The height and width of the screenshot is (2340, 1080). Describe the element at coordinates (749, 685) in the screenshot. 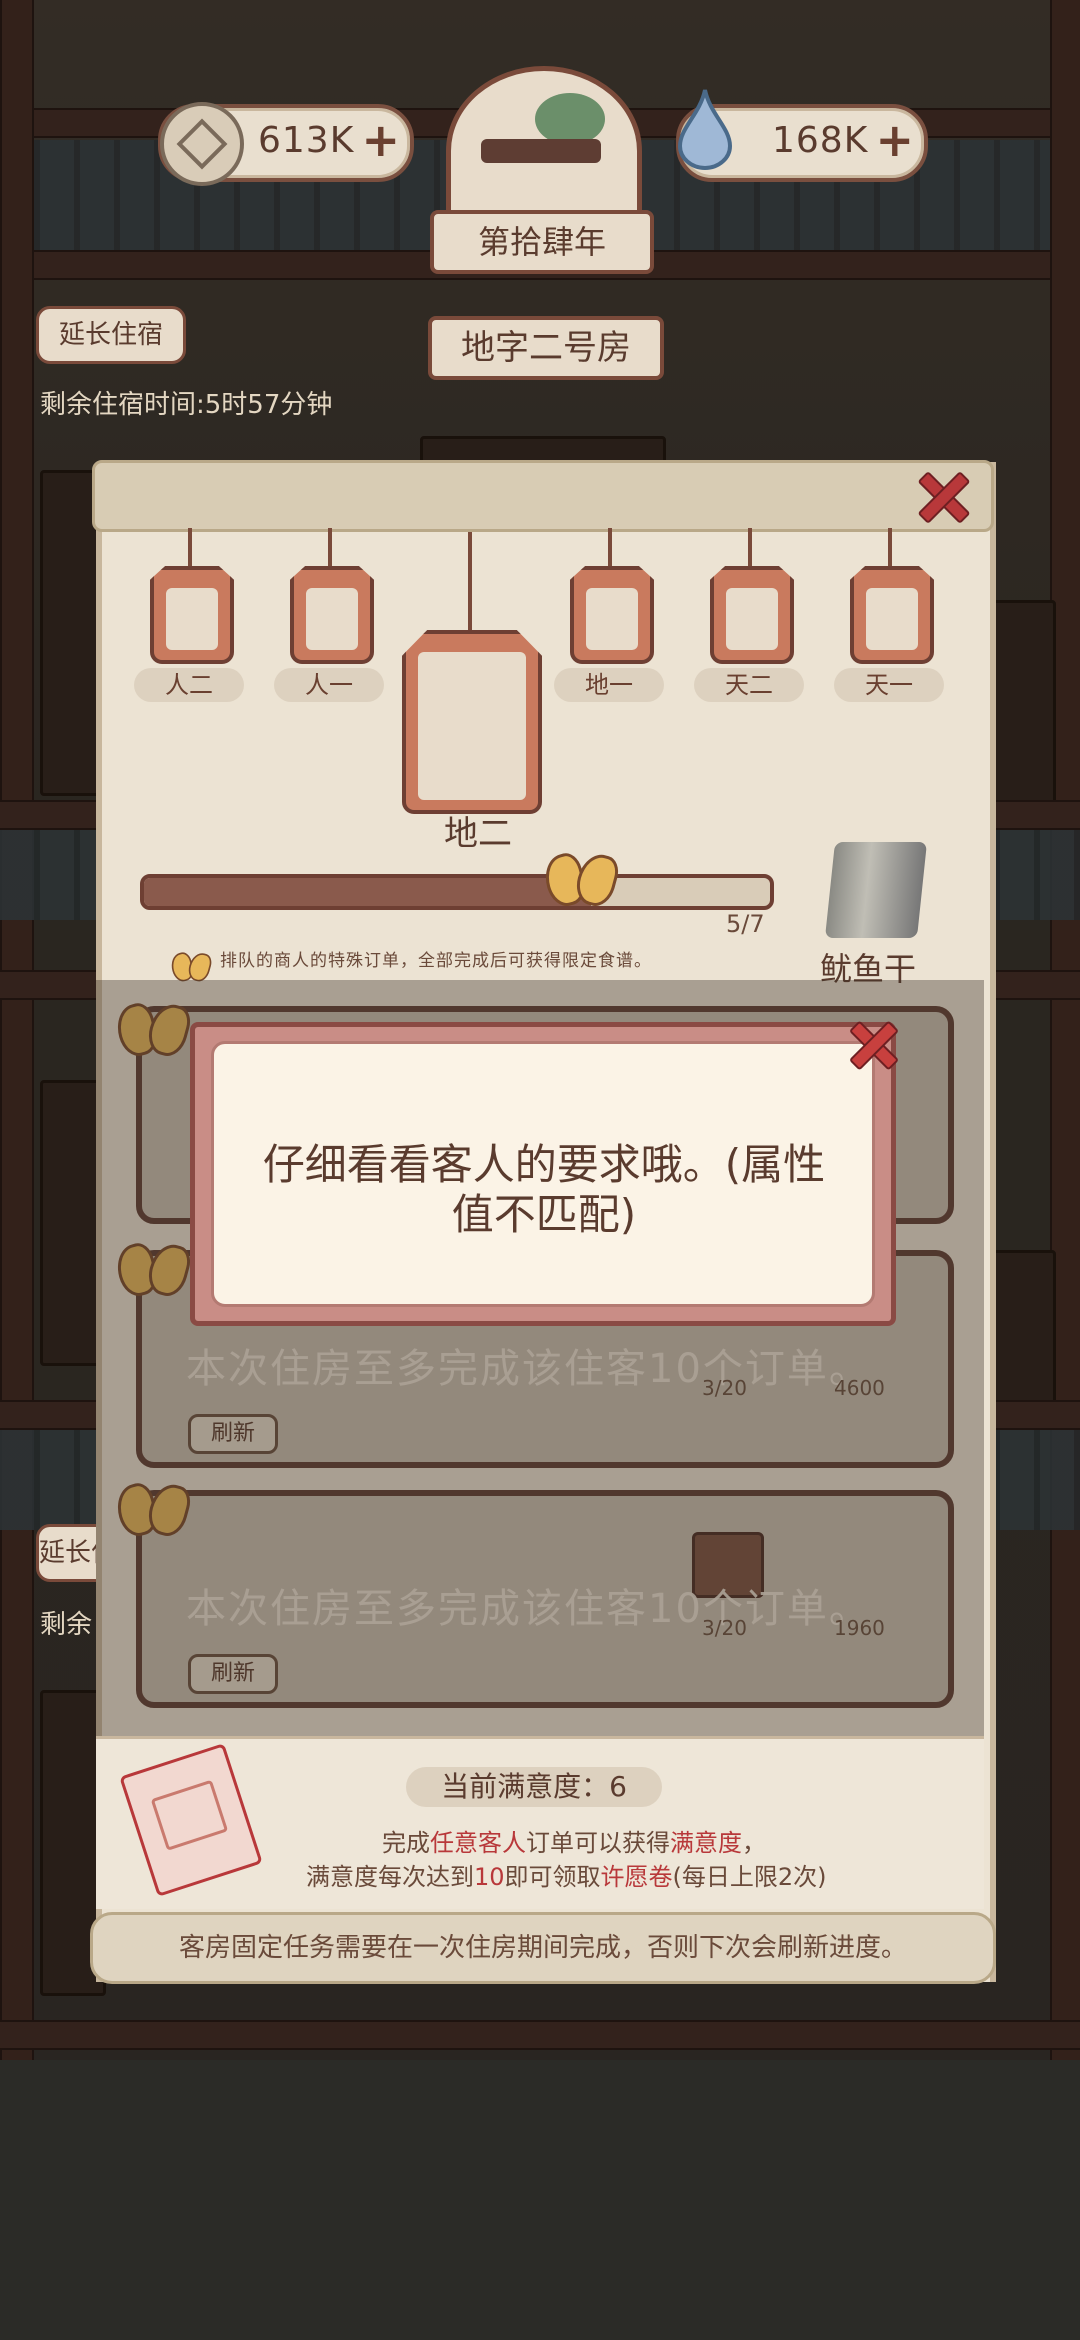

I see `guest-tag-label: 天二` at that location.